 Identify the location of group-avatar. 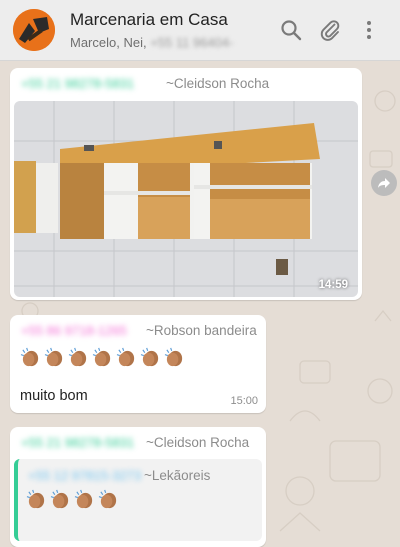
(34, 30).